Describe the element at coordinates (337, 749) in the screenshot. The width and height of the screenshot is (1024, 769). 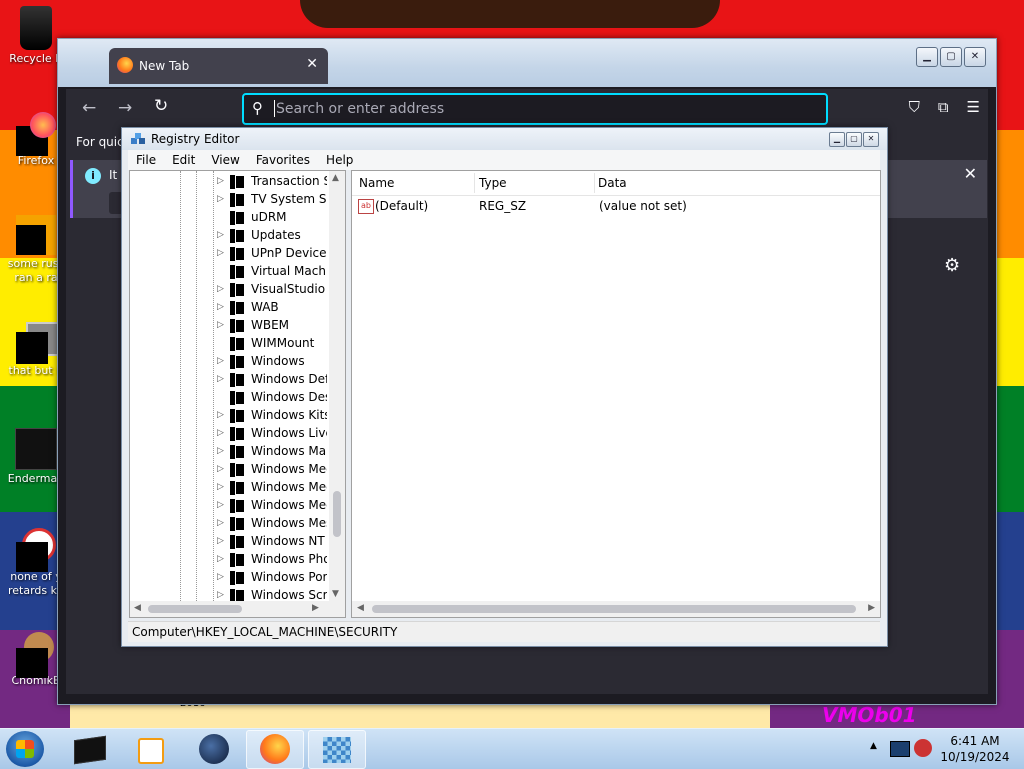
I see `taskbar-app-regedit` at that location.